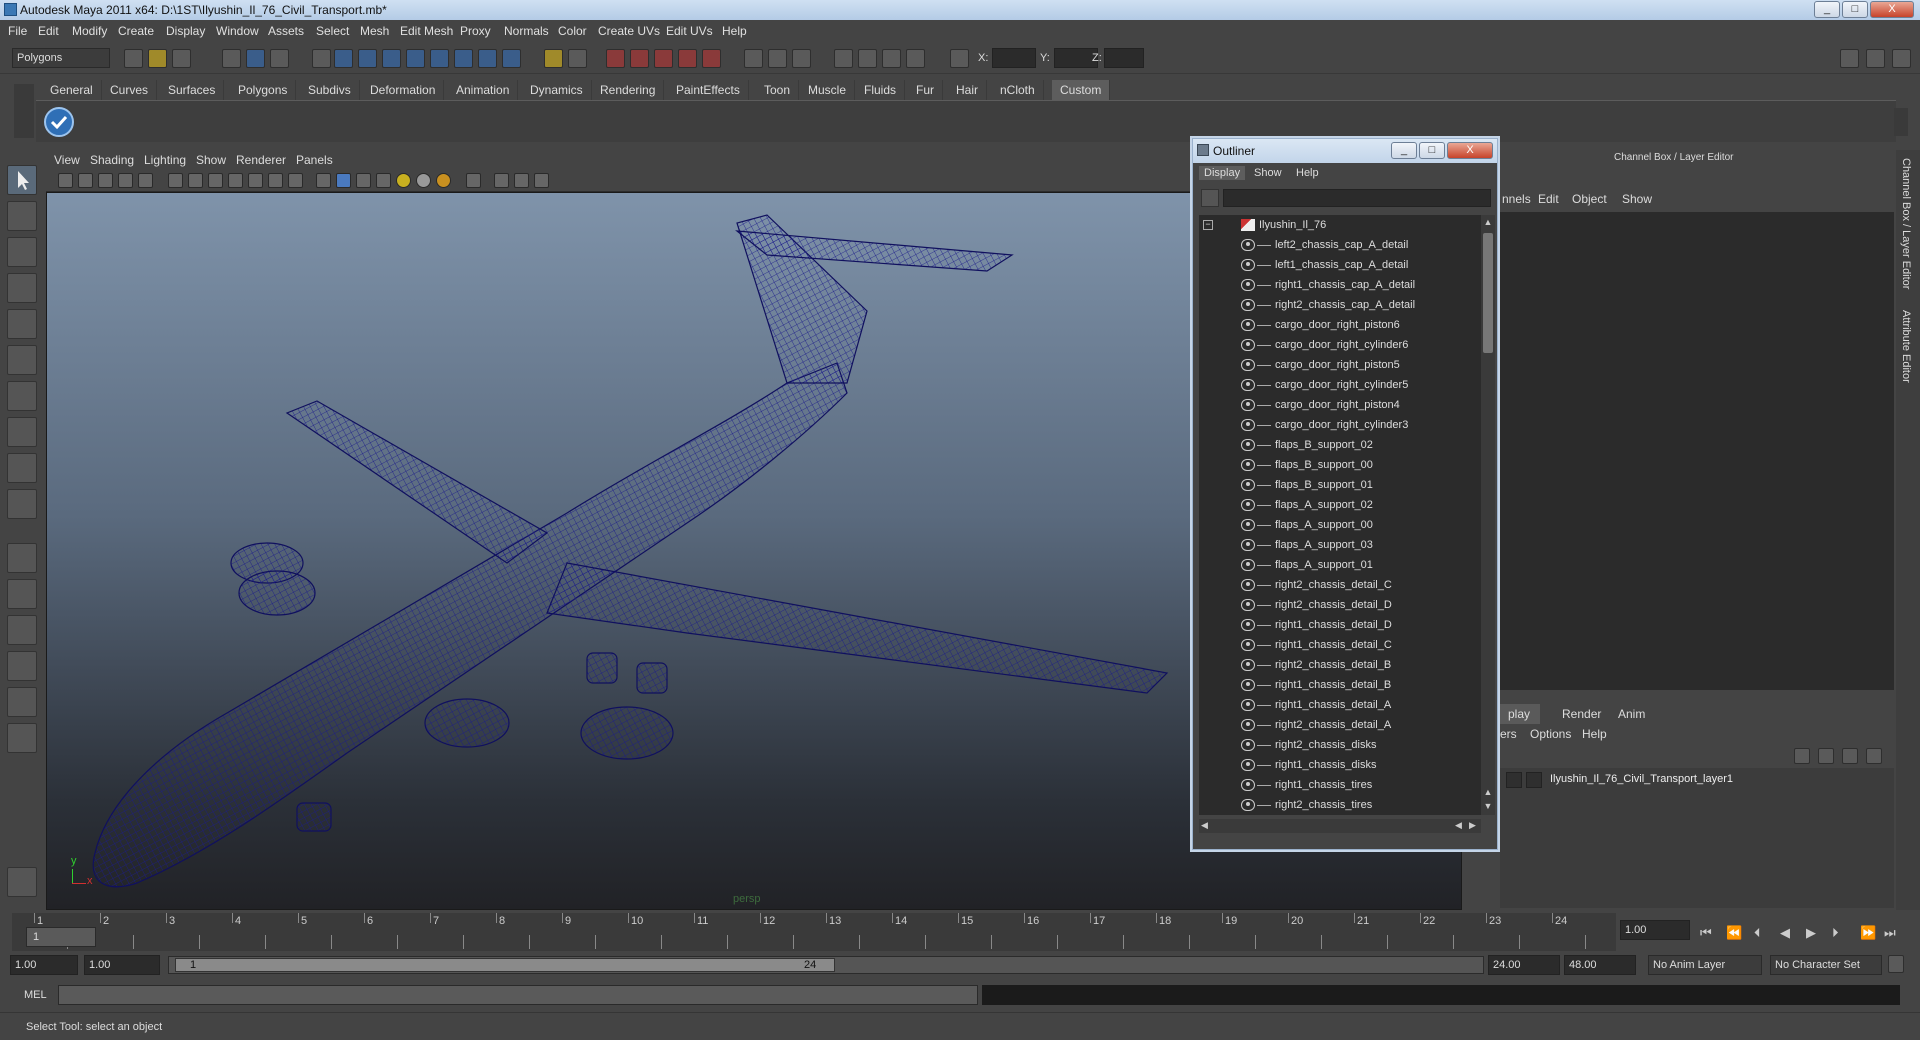 The width and height of the screenshot is (1920, 1040). What do you see at coordinates (753, 58) in the screenshot?
I see `input-ops-icon` at bounding box center [753, 58].